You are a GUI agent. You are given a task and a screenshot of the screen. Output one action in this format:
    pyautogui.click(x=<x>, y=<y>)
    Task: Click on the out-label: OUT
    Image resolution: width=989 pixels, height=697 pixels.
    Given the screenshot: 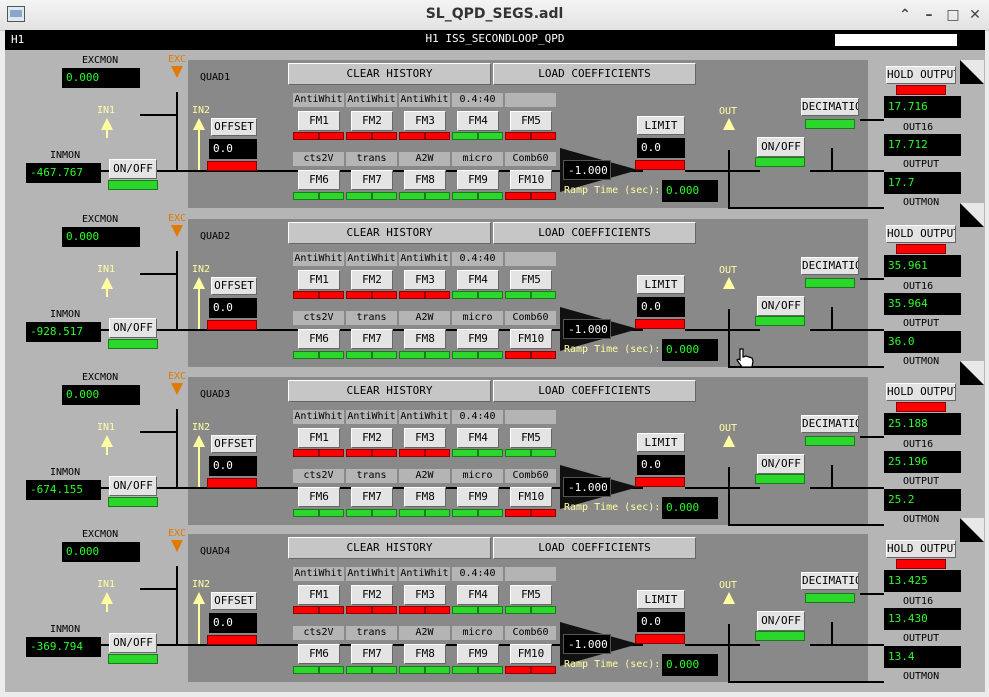 What is the action you would take?
    pyautogui.click(x=728, y=111)
    